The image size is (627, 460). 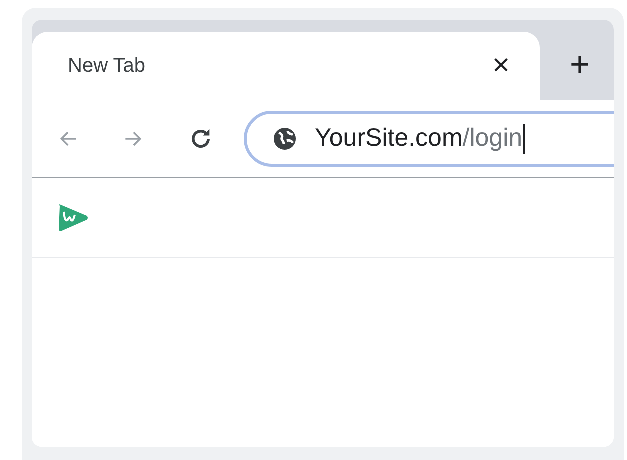 I want to click on close-tab-button: ×, so click(x=501, y=66).